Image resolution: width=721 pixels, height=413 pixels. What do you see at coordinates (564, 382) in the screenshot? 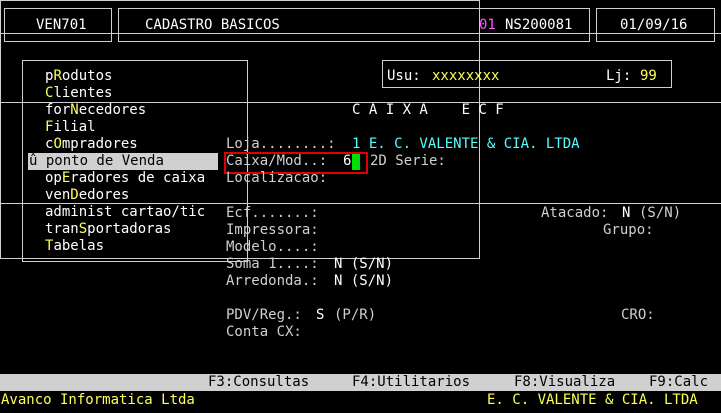
I see `f8-visualiza-key: F8:Visualiza` at bounding box center [564, 382].